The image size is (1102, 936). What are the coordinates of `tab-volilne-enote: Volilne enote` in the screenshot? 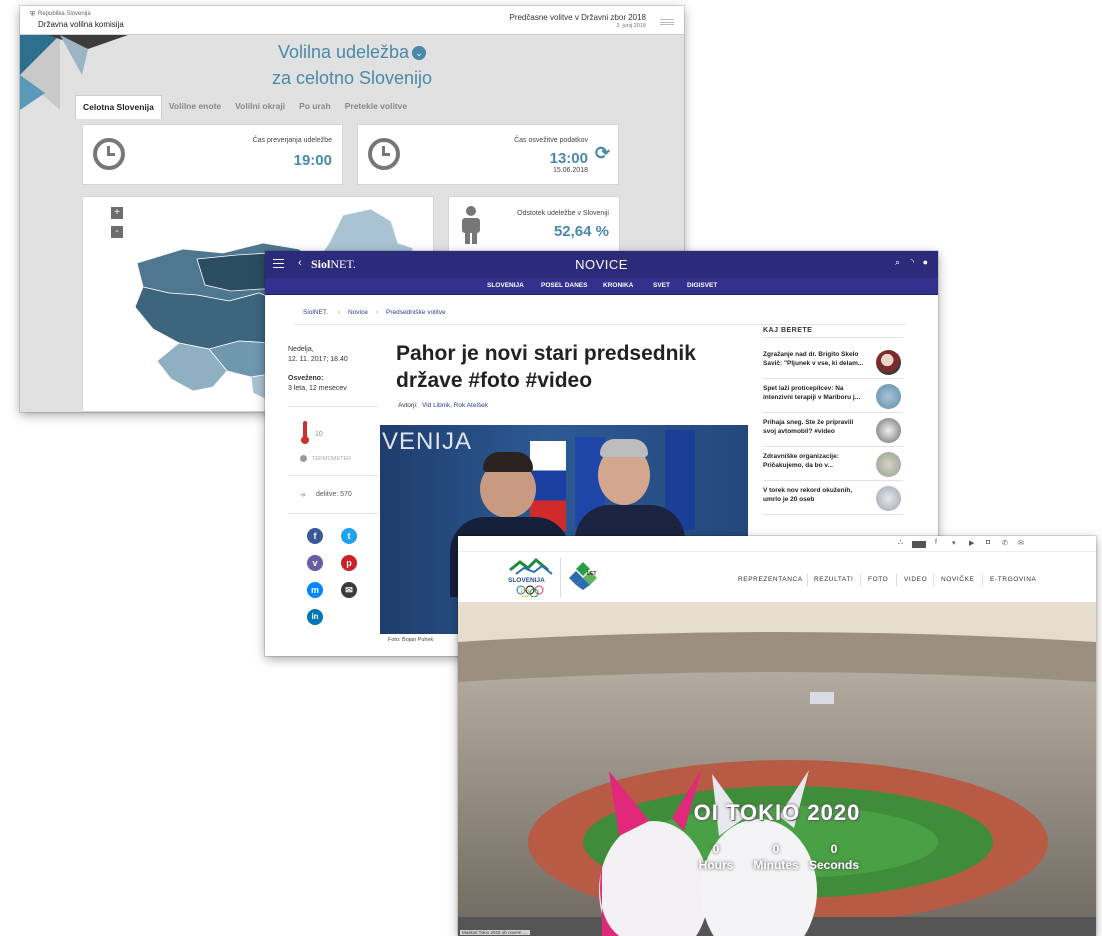 It's located at (195, 107).